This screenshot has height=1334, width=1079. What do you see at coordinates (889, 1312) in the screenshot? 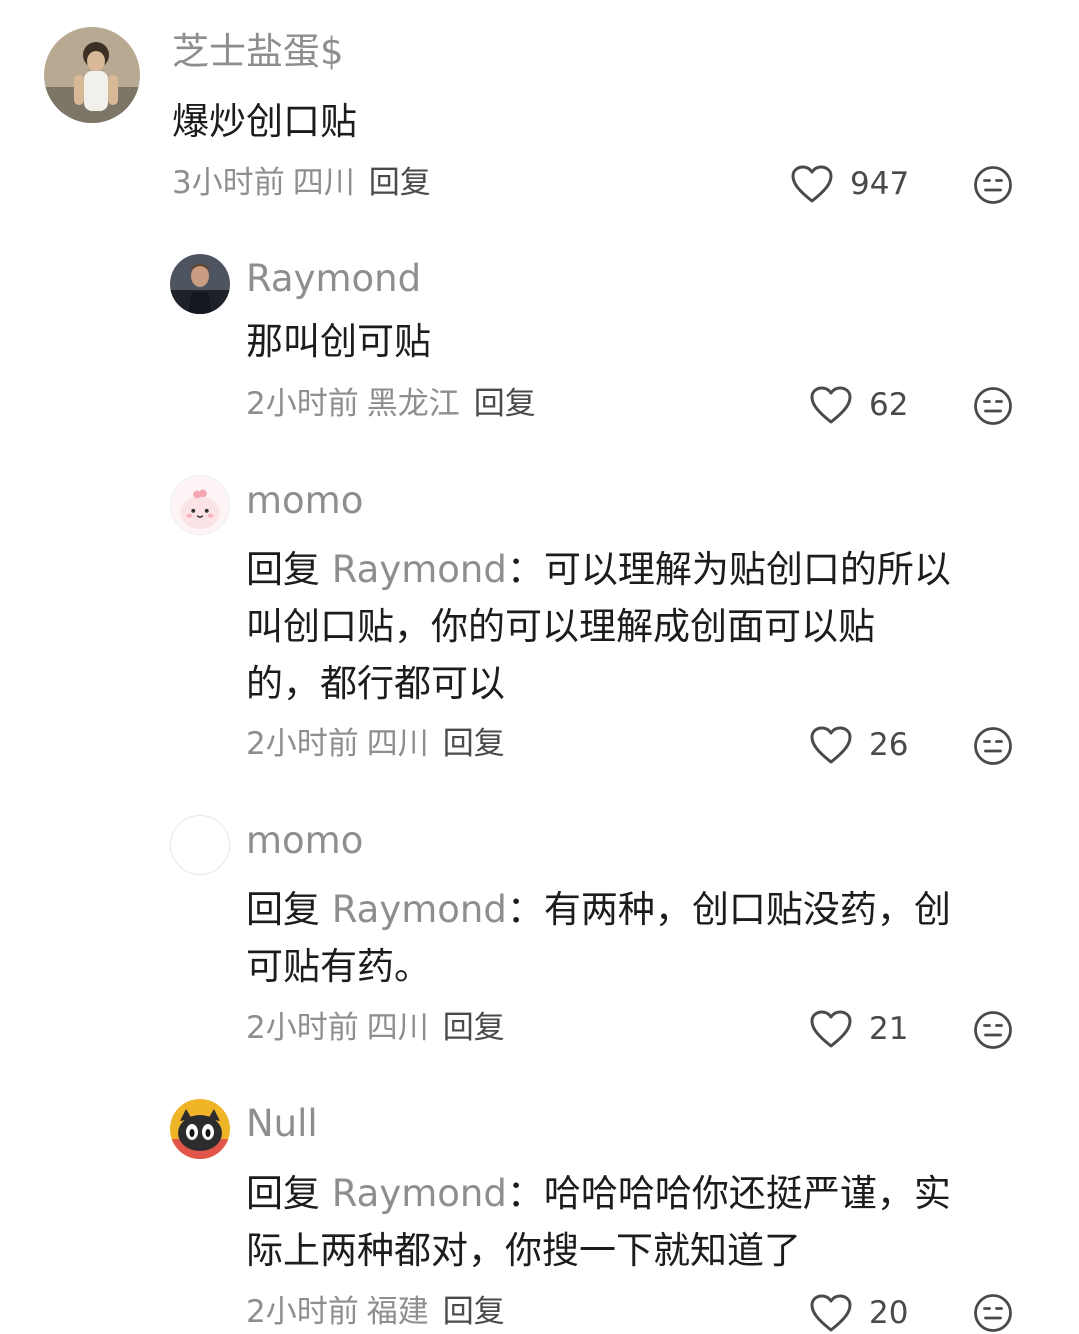
I see `like-count: 20` at bounding box center [889, 1312].